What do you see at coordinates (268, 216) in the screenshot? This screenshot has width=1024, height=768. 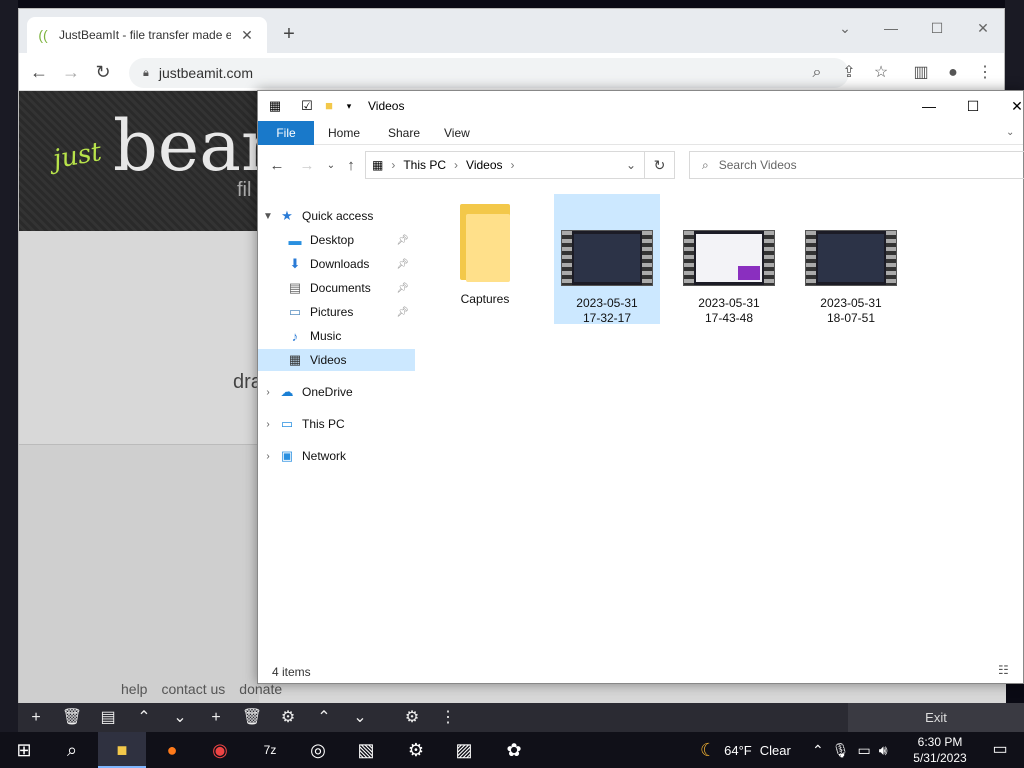 I see `chevron-down-icon: ▼` at bounding box center [268, 216].